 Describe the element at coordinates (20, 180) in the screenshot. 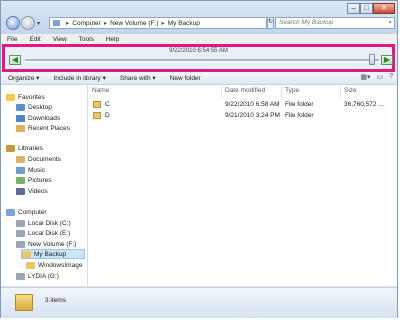

I see `pictures-icon` at that location.